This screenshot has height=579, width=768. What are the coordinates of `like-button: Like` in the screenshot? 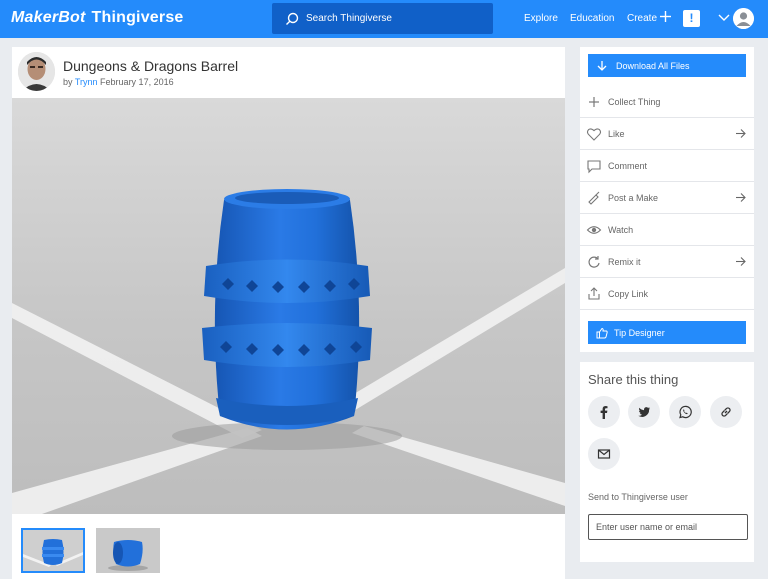 It's located at (667, 134).